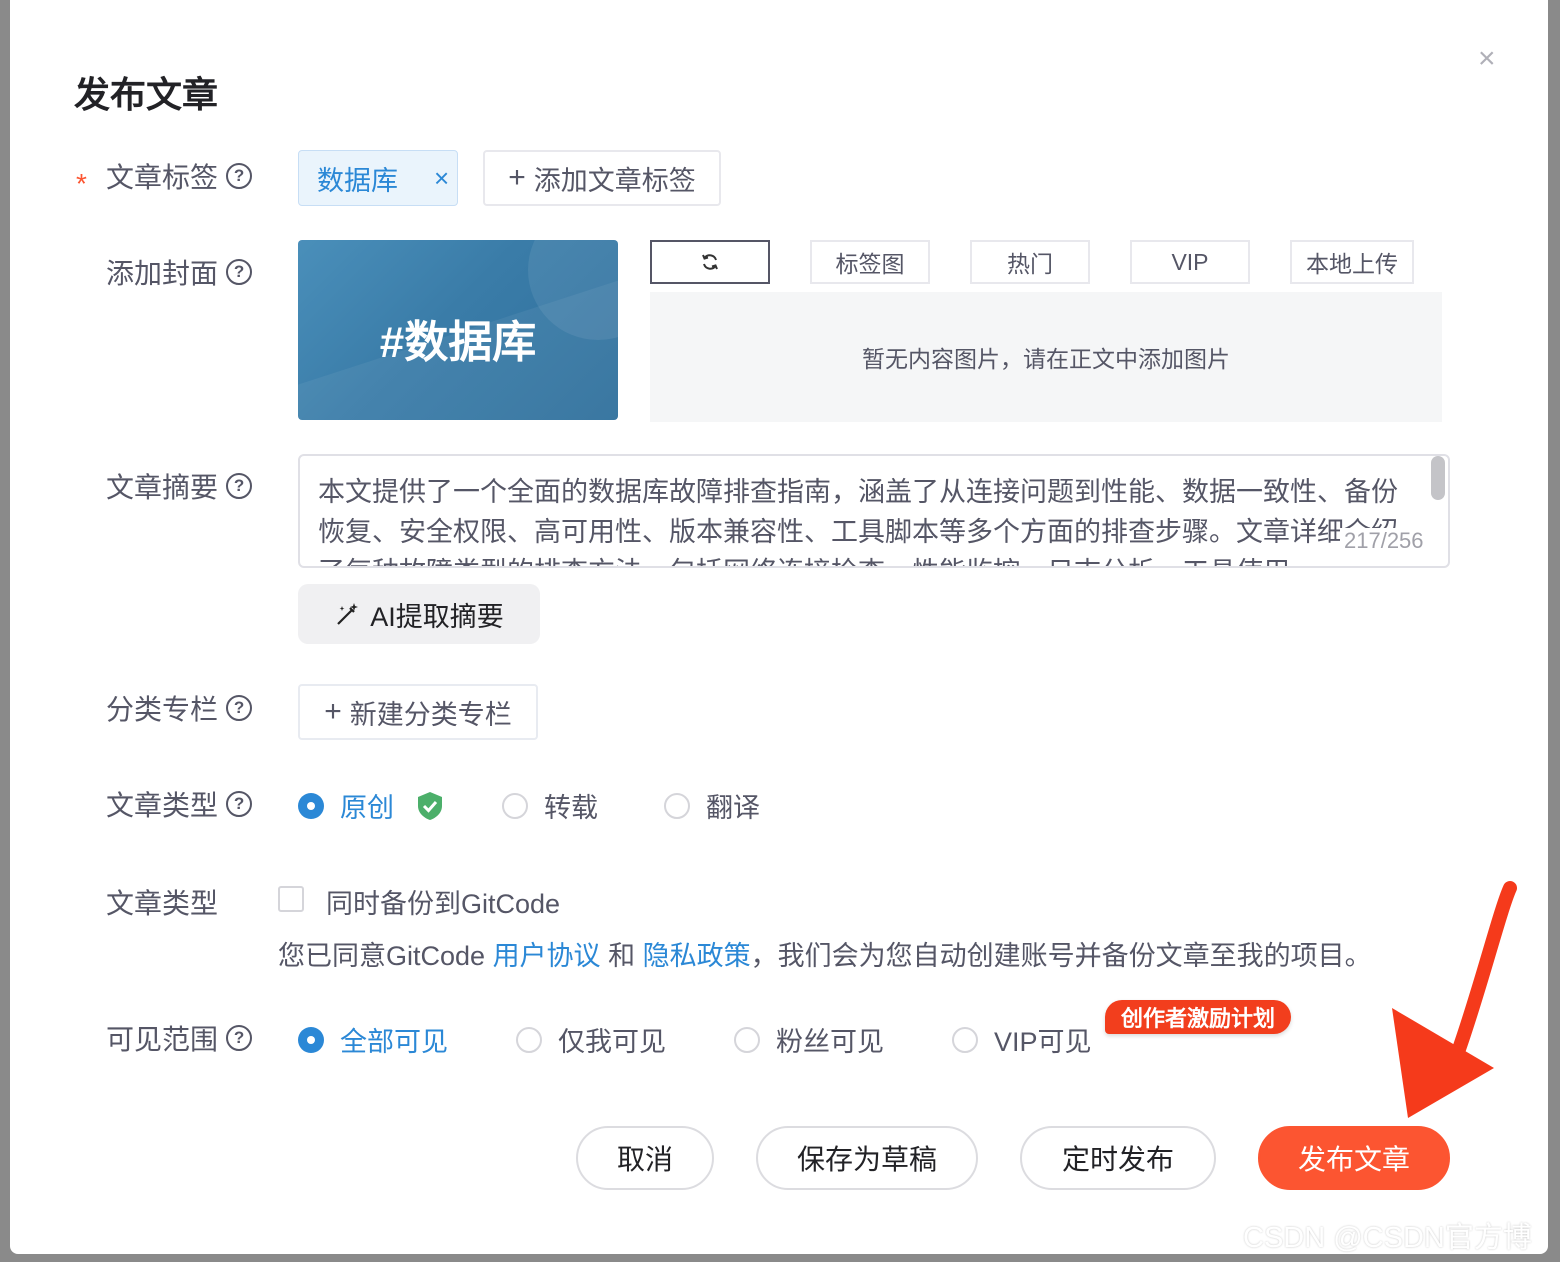  Describe the element at coordinates (612, 1042) in the screenshot. I see `radio-label: 仅我可见` at that location.